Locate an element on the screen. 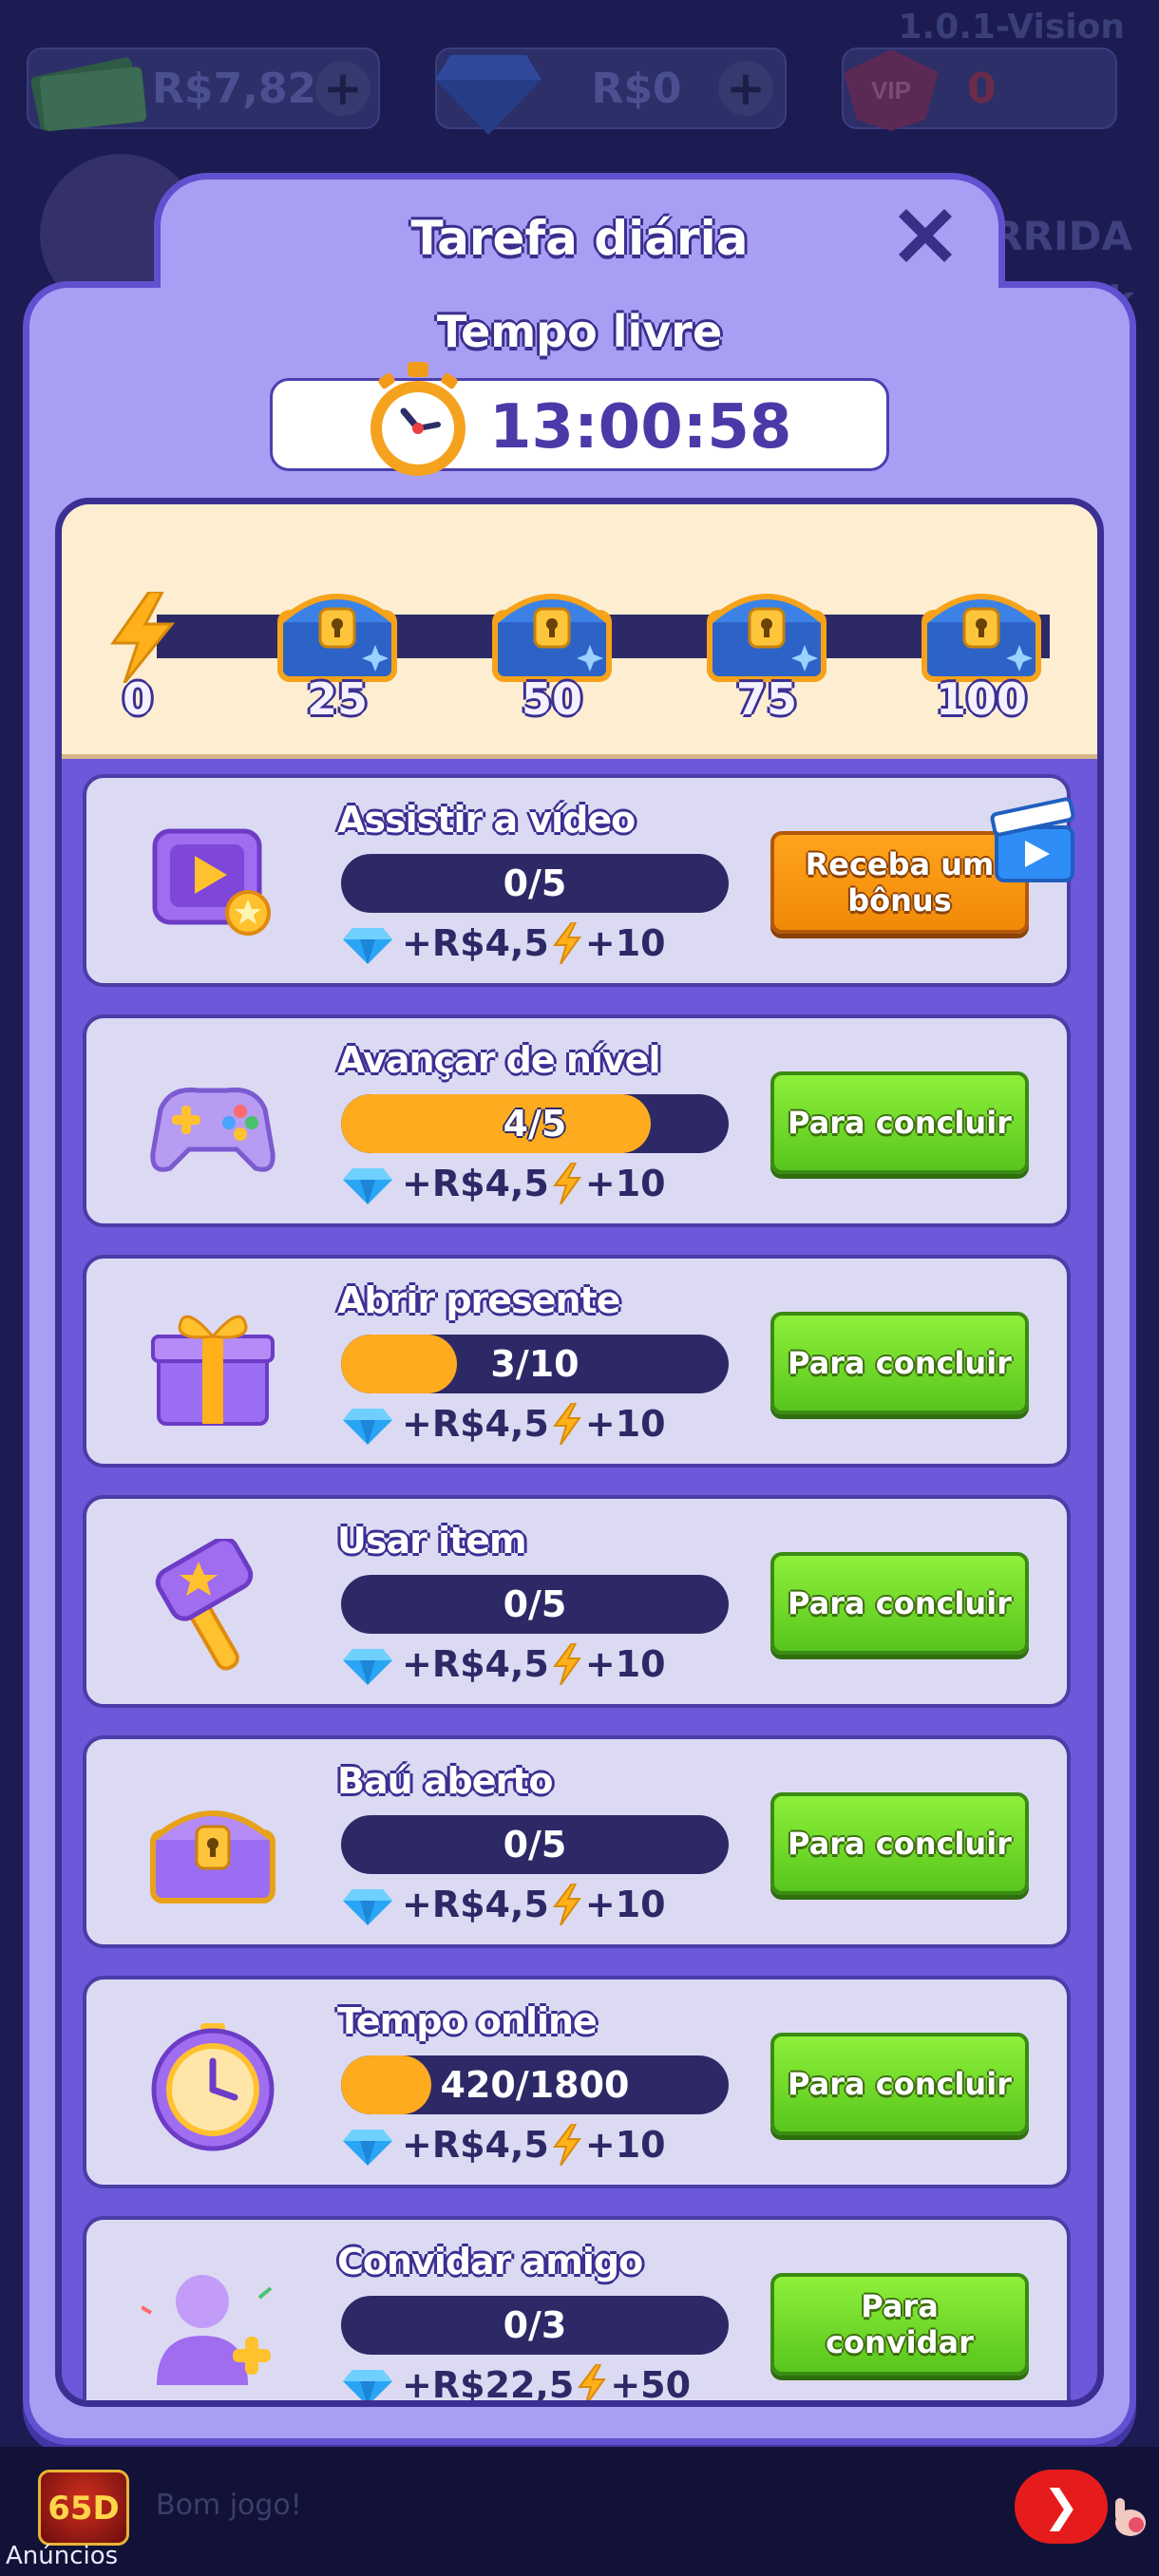 Image resolution: width=1159 pixels, height=2576 pixels. vip-count: 0 is located at coordinates (982, 88).